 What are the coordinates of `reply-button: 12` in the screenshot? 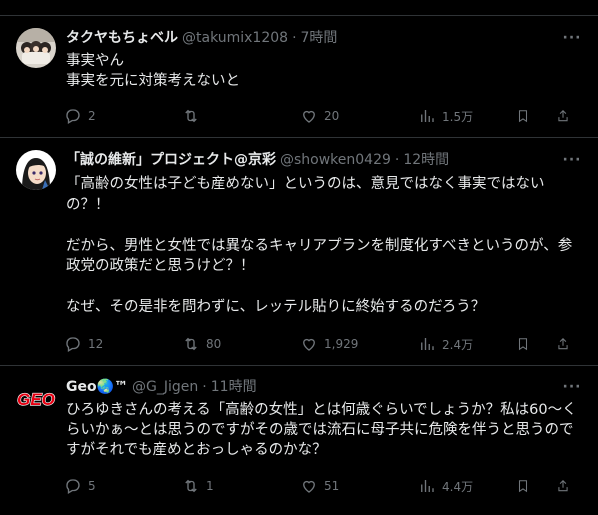 It's located at (83, 344).